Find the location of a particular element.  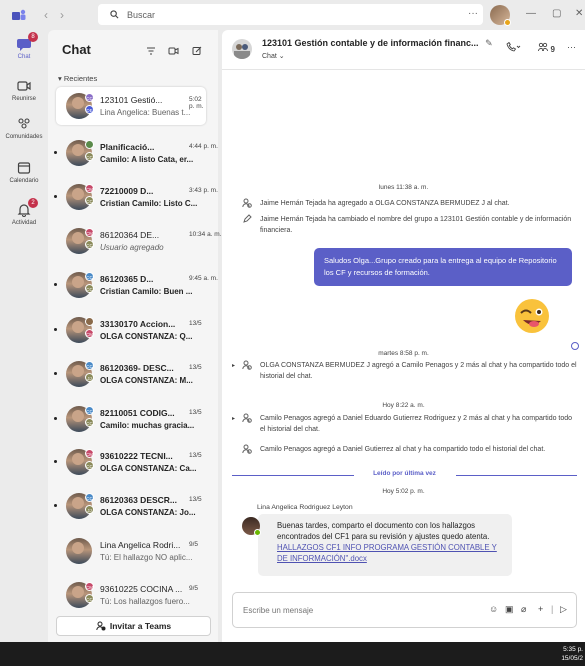

rail-item-actividad: 2 Actividad is located at coordinates (24, 212).